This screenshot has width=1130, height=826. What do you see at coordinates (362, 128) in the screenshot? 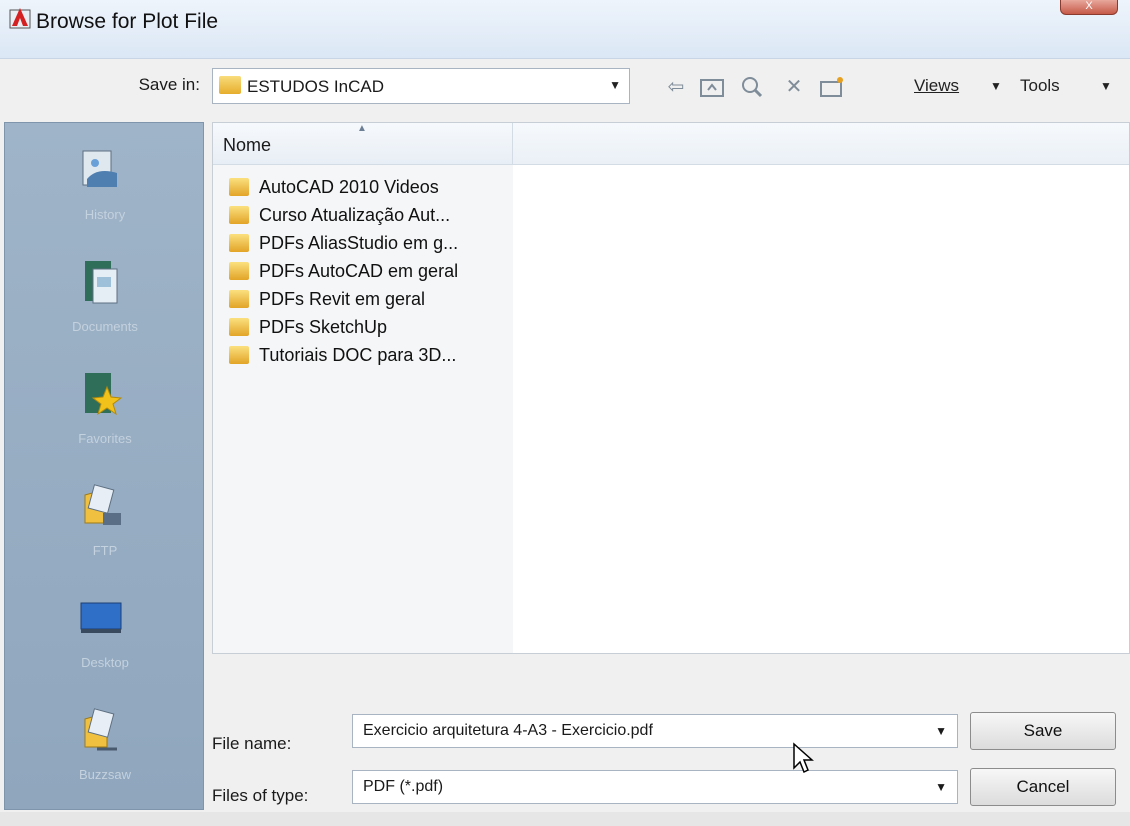
I see `sort-up-icon: ▲` at bounding box center [362, 128].